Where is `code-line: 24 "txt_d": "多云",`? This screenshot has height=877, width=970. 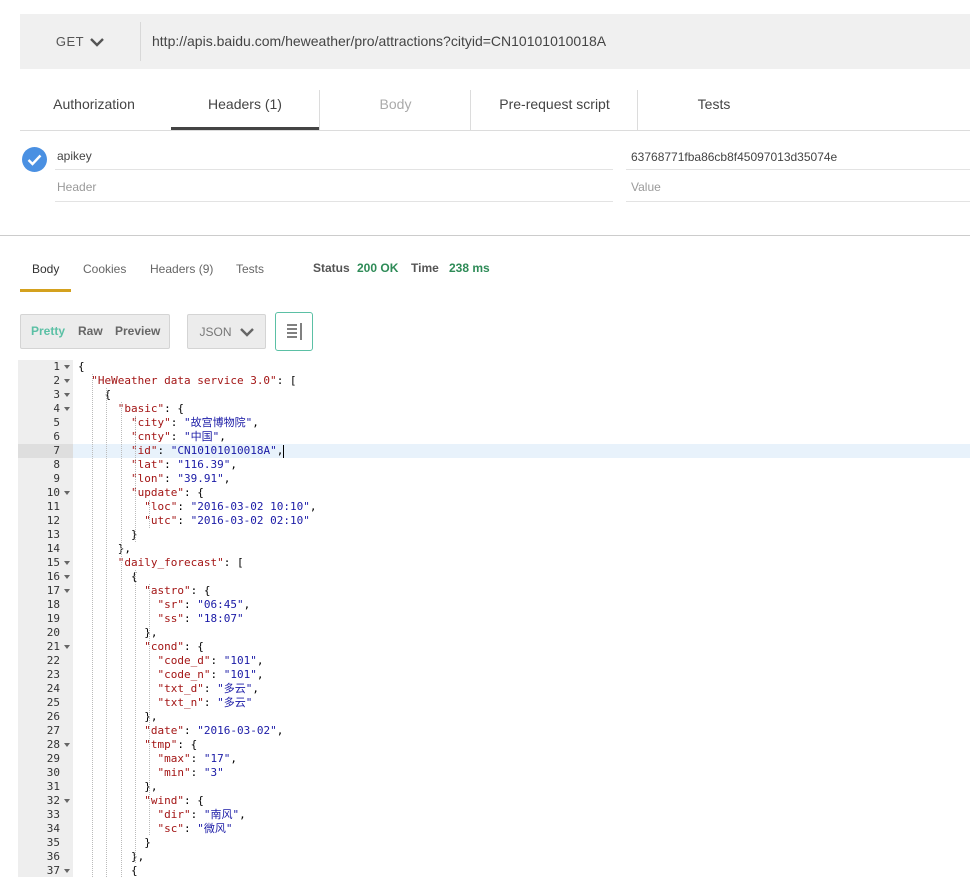
code-line: 24 "txt_d": "多云", is located at coordinates (494, 689).